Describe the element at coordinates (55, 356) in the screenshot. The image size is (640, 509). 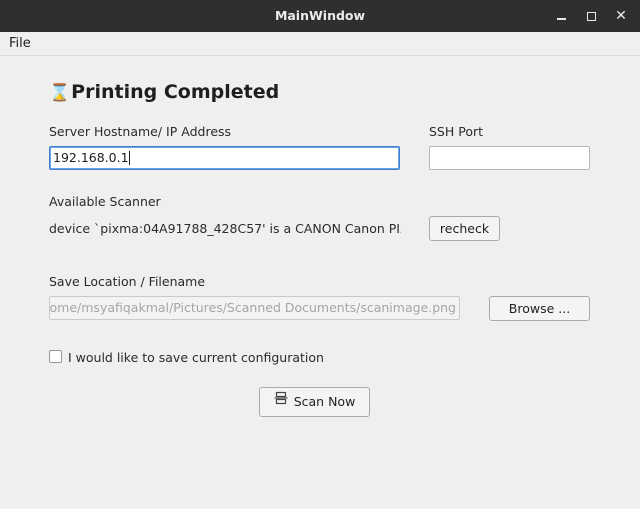
I see `save-config-checkbox` at that location.